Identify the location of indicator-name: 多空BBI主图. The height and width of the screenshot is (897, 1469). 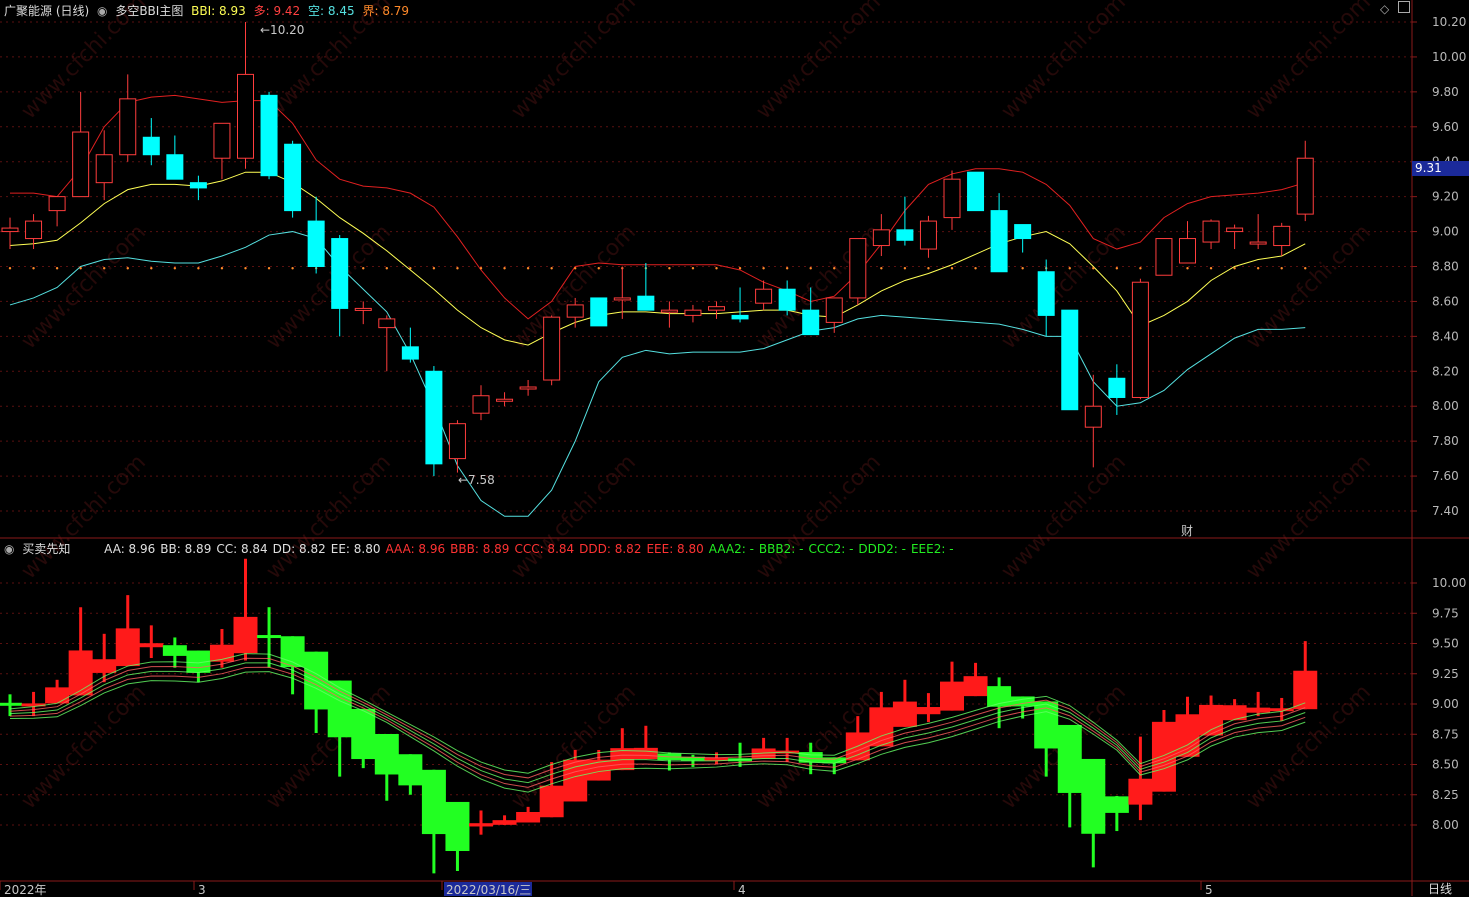
(149, 11).